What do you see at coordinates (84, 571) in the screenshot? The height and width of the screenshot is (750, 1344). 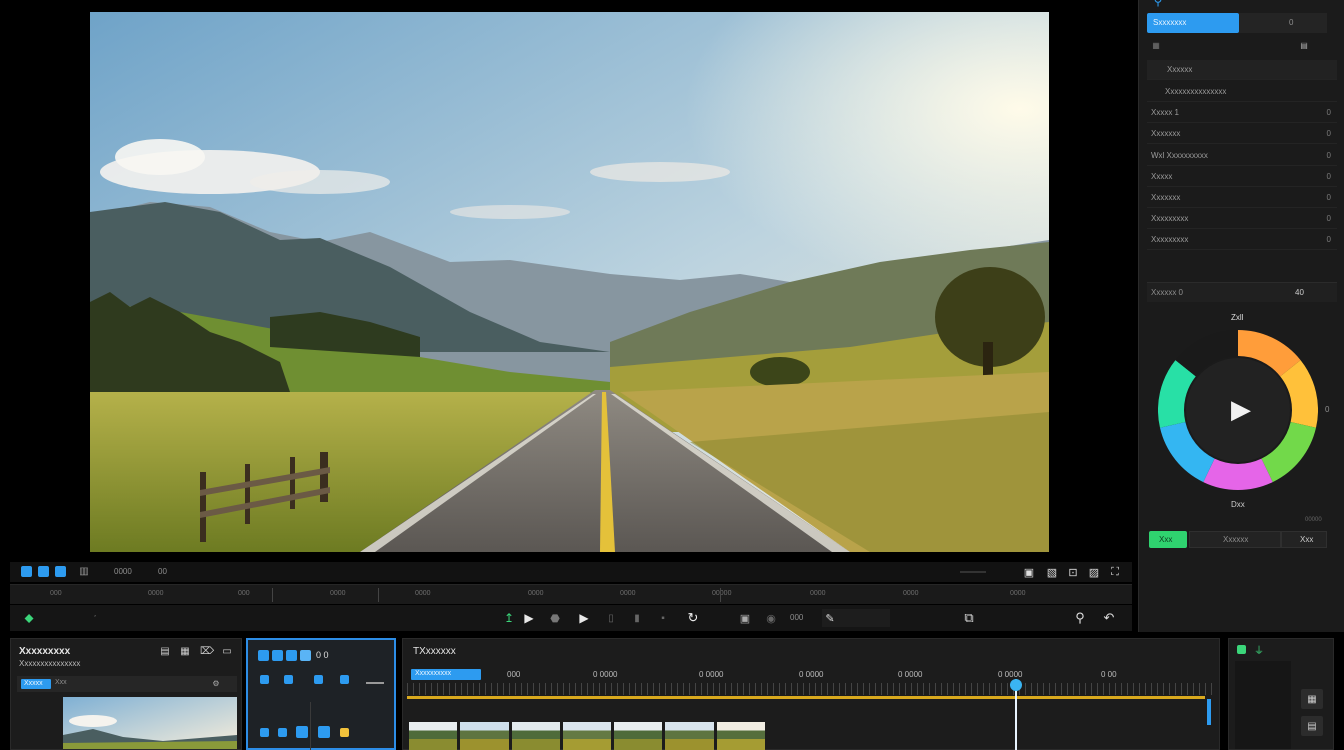 I see `tool-hand-icon: ▥` at bounding box center [84, 571].